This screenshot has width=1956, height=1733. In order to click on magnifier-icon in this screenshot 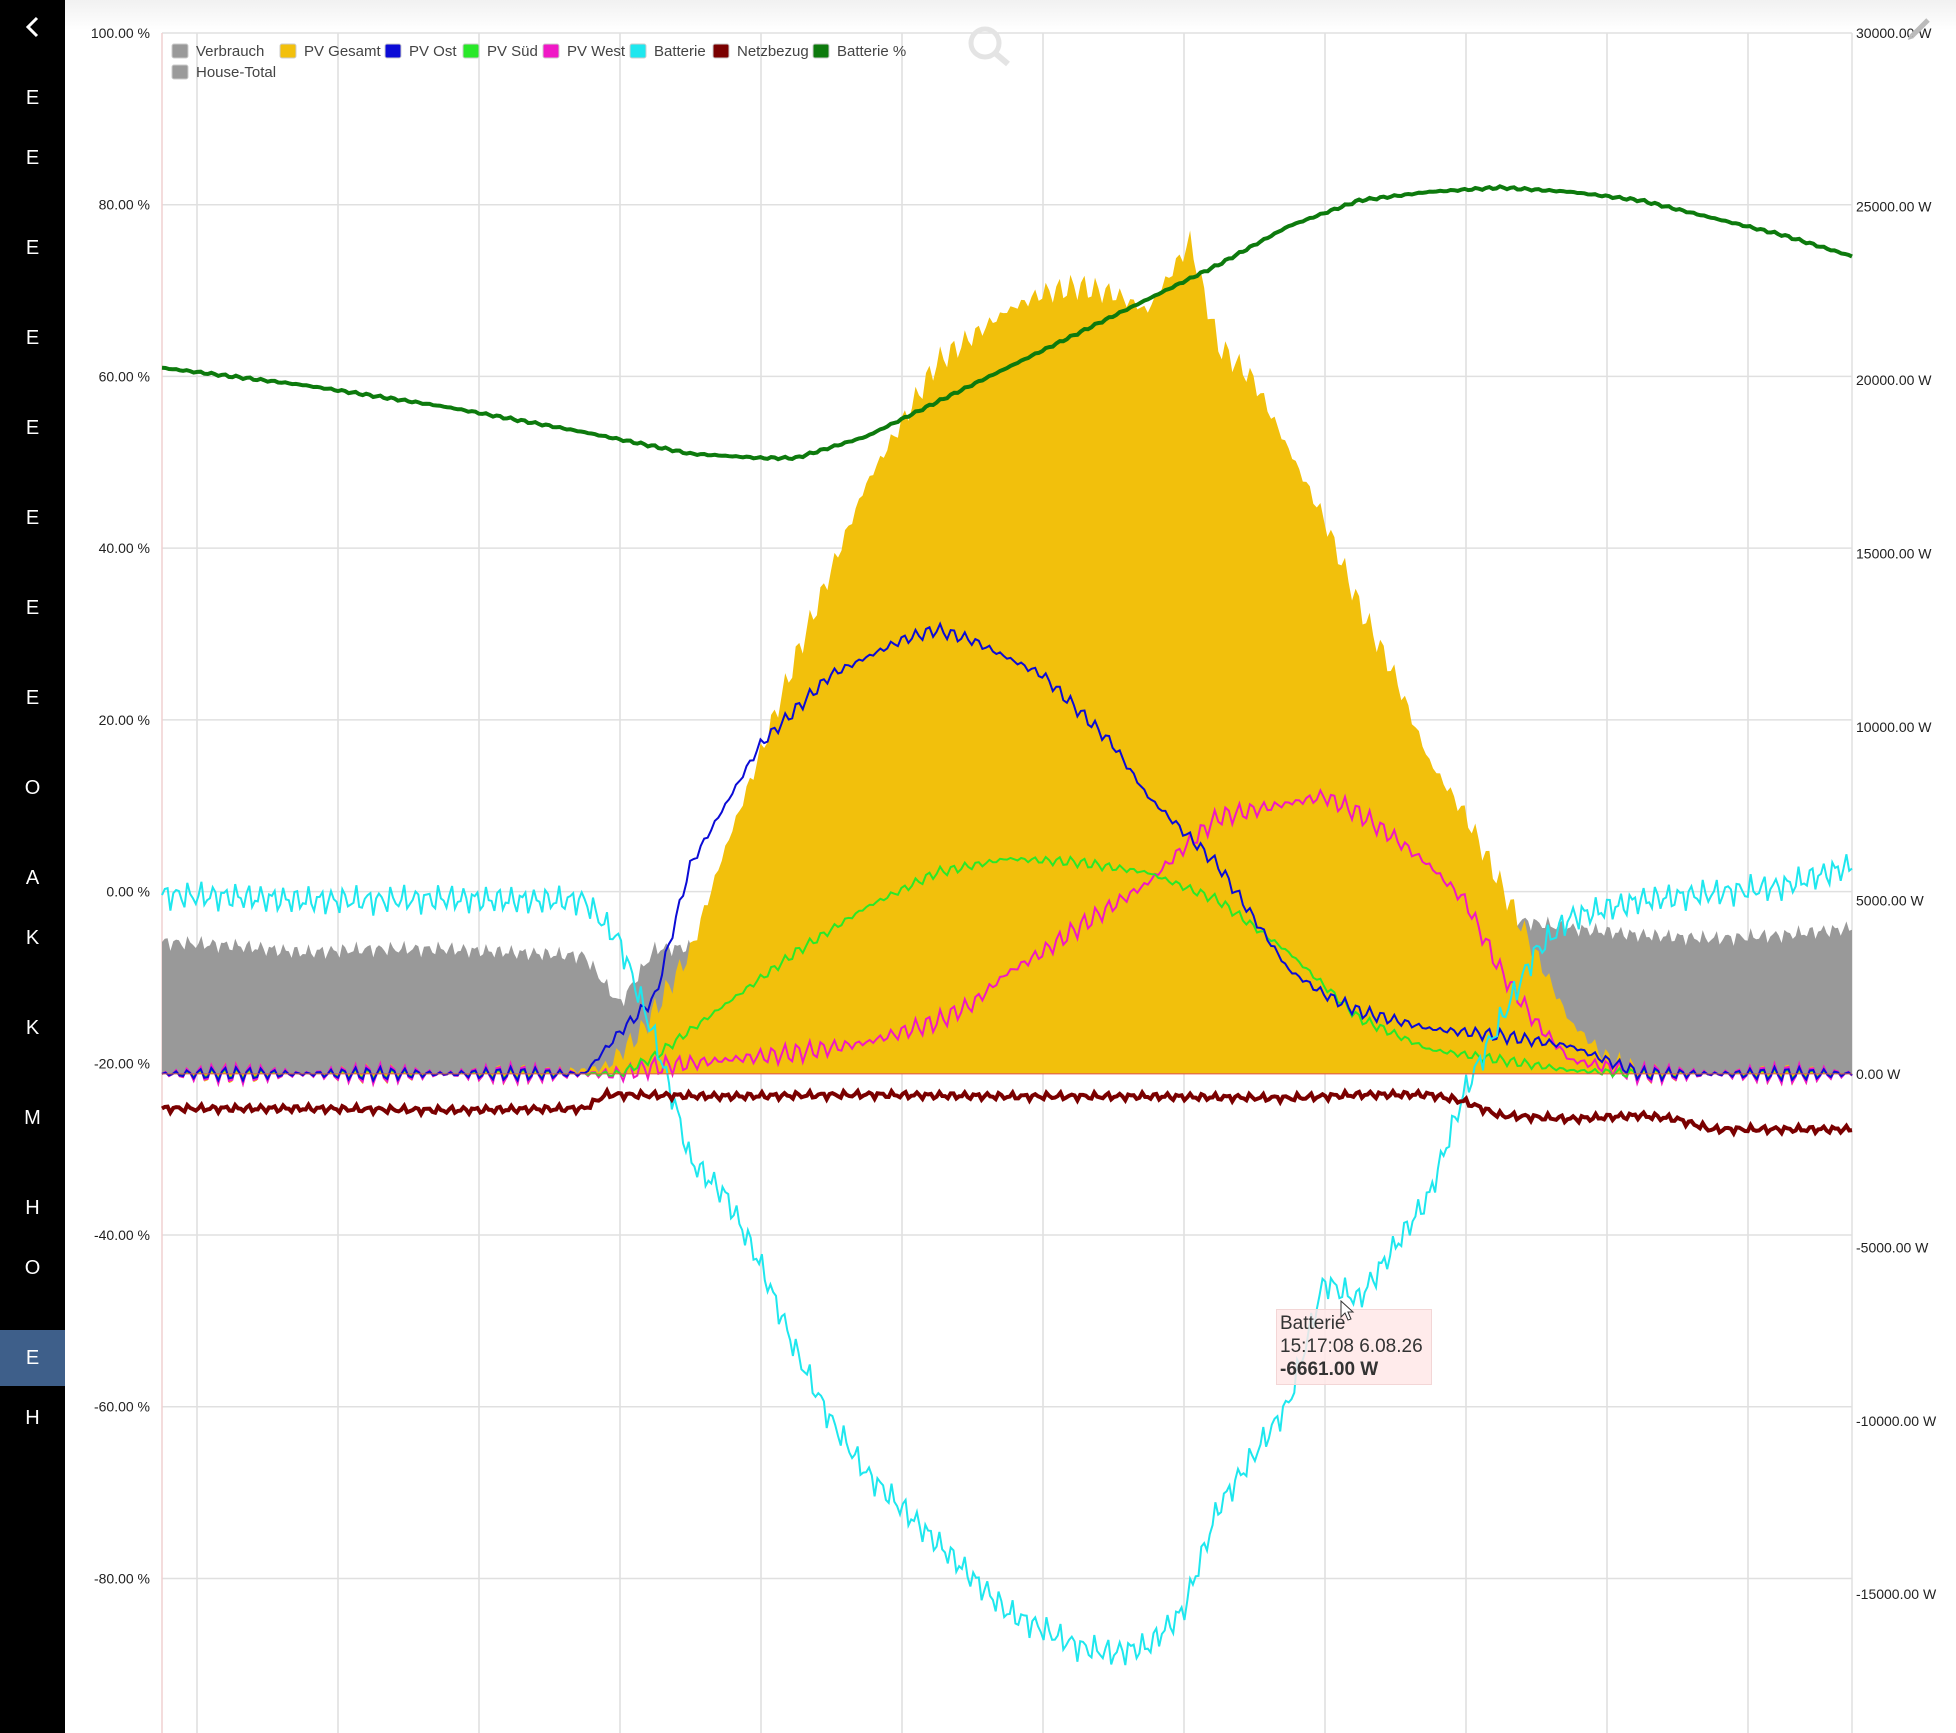, I will do `click(989, 46)`.